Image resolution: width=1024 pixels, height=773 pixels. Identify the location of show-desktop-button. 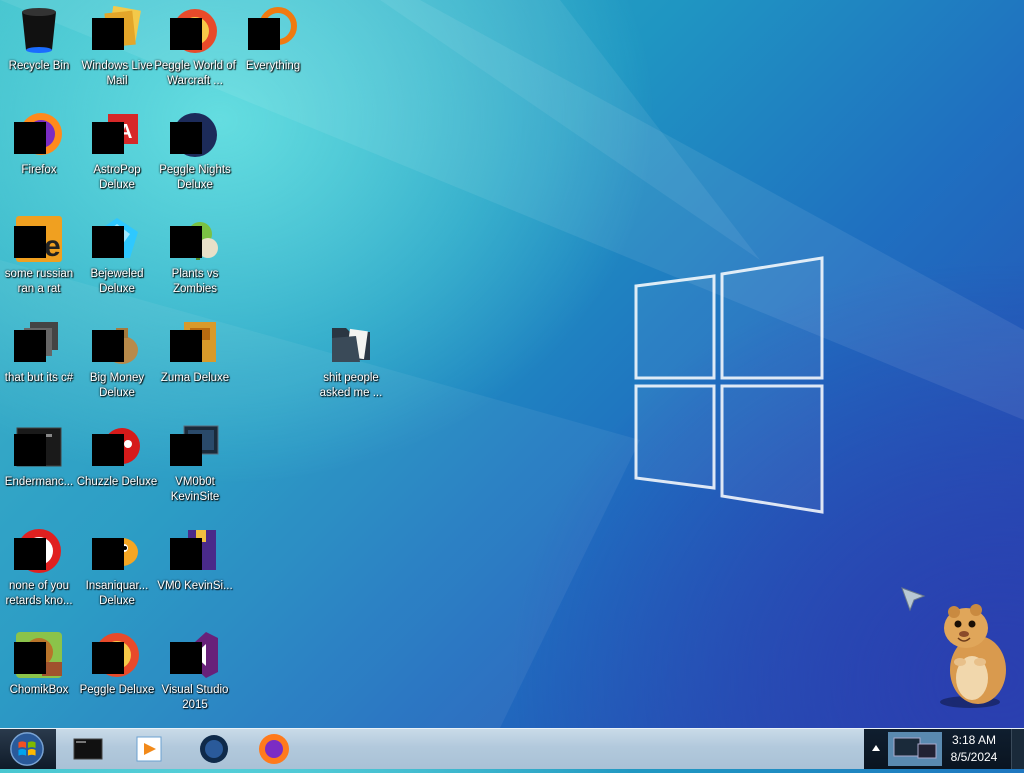
(1017, 749).